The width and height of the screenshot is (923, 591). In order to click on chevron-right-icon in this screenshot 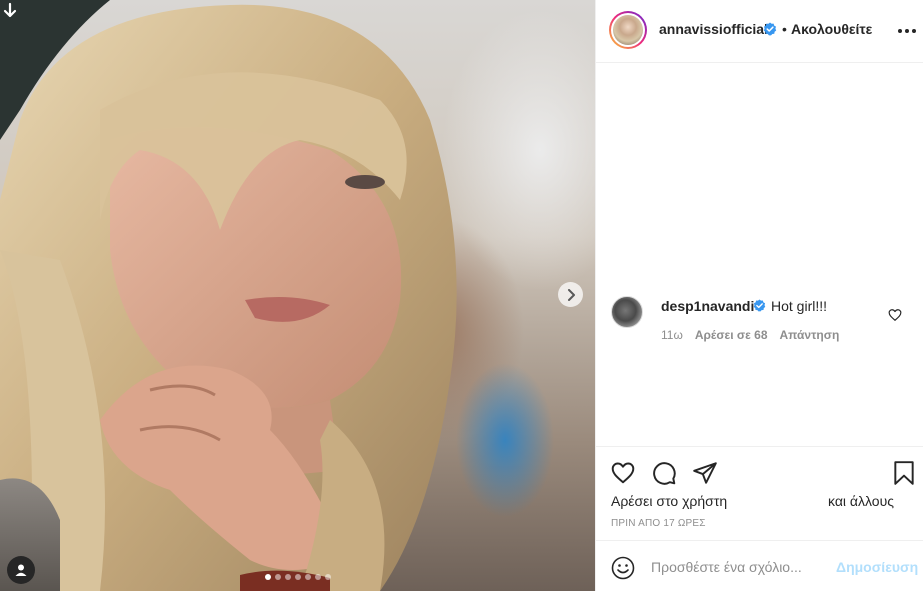, I will do `click(571, 294)`.